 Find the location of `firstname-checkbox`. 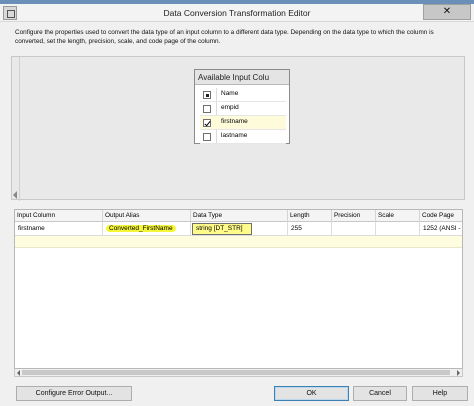

firstname-checkbox is located at coordinates (207, 123).